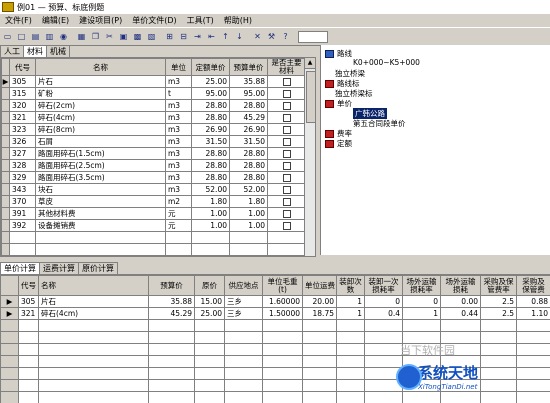 This screenshot has width=550, height=403. What do you see at coordinates (154, 82) in the screenshot?
I see `table-row: ▶305片石m325.0035.88` at bounding box center [154, 82].